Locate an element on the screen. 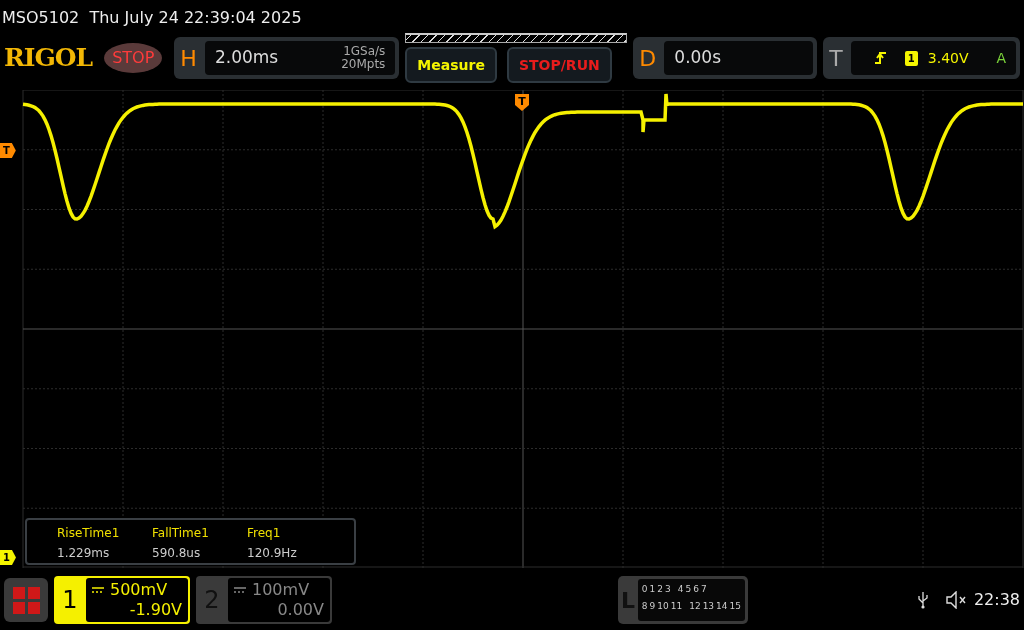 Image resolution: width=1024 pixels, height=630 pixels. memory-depth: 20Mpts is located at coordinates (363, 64).